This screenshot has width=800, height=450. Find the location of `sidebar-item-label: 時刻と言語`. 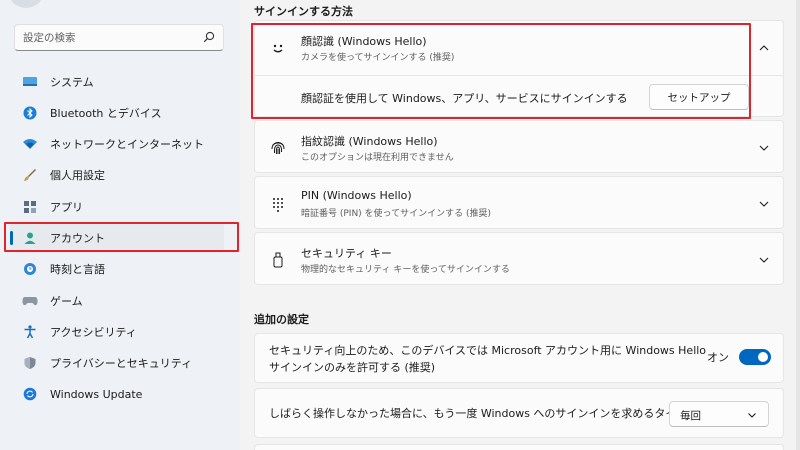

sidebar-item-label: 時刻と言語 is located at coordinates (77, 270).